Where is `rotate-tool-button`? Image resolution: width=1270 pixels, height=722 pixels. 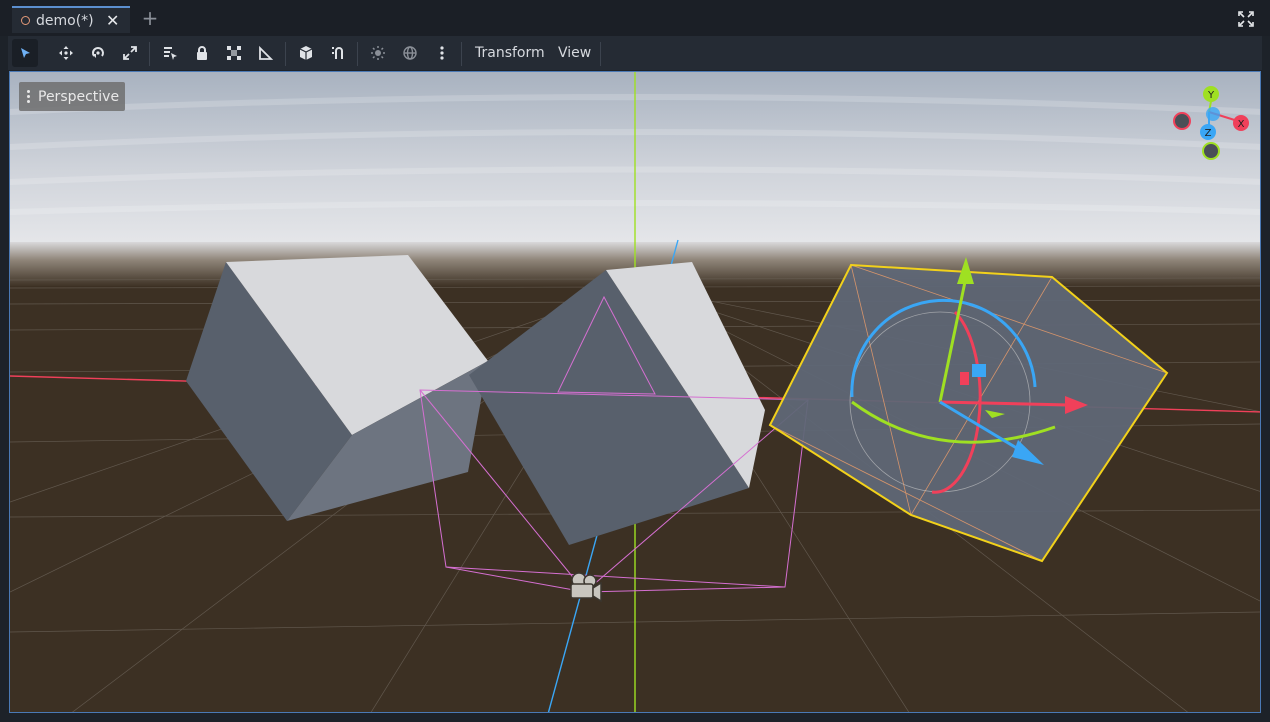
rotate-tool-button is located at coordinates (98, 53).